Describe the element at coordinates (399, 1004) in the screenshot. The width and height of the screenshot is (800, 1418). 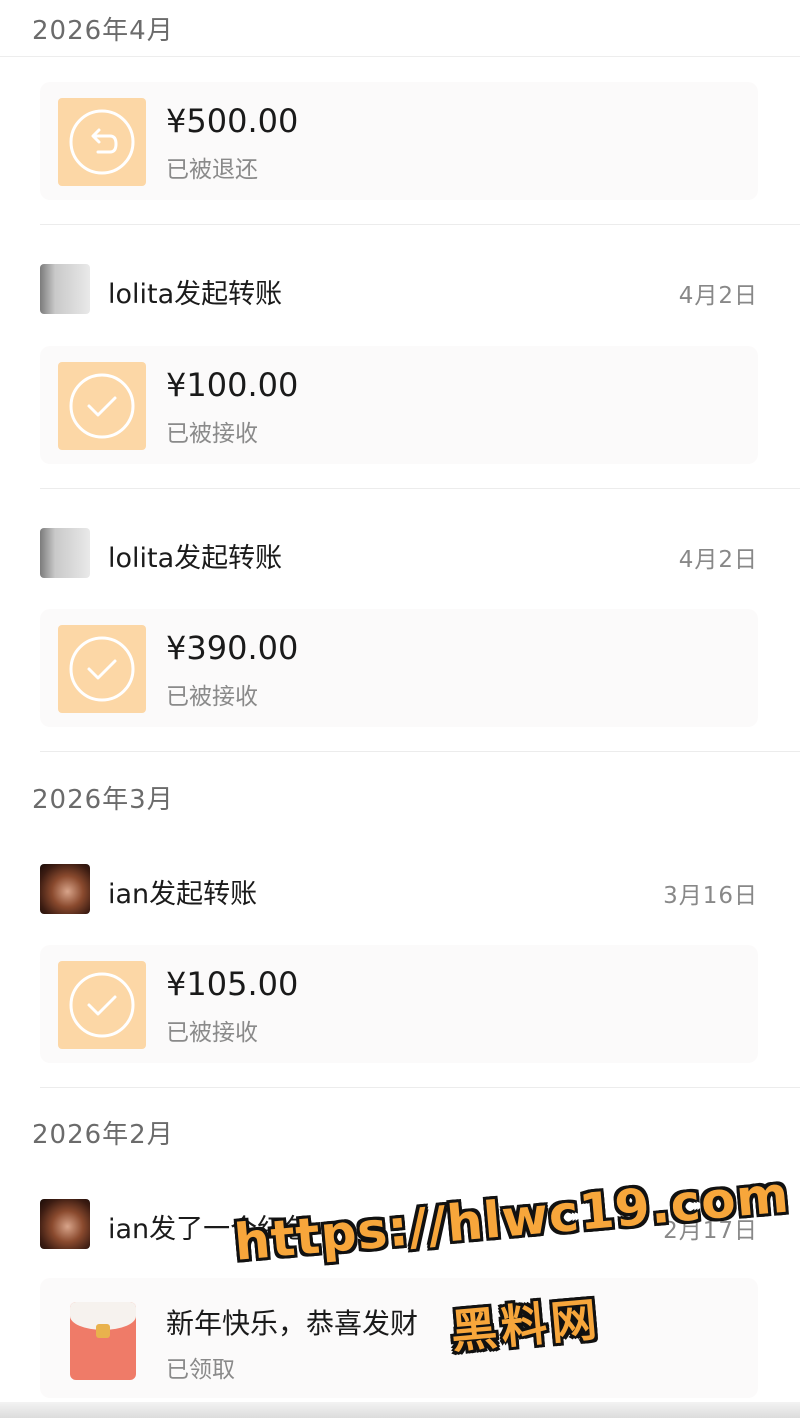
I see `transfer-card: ¥105.00 已被接收` at that location.